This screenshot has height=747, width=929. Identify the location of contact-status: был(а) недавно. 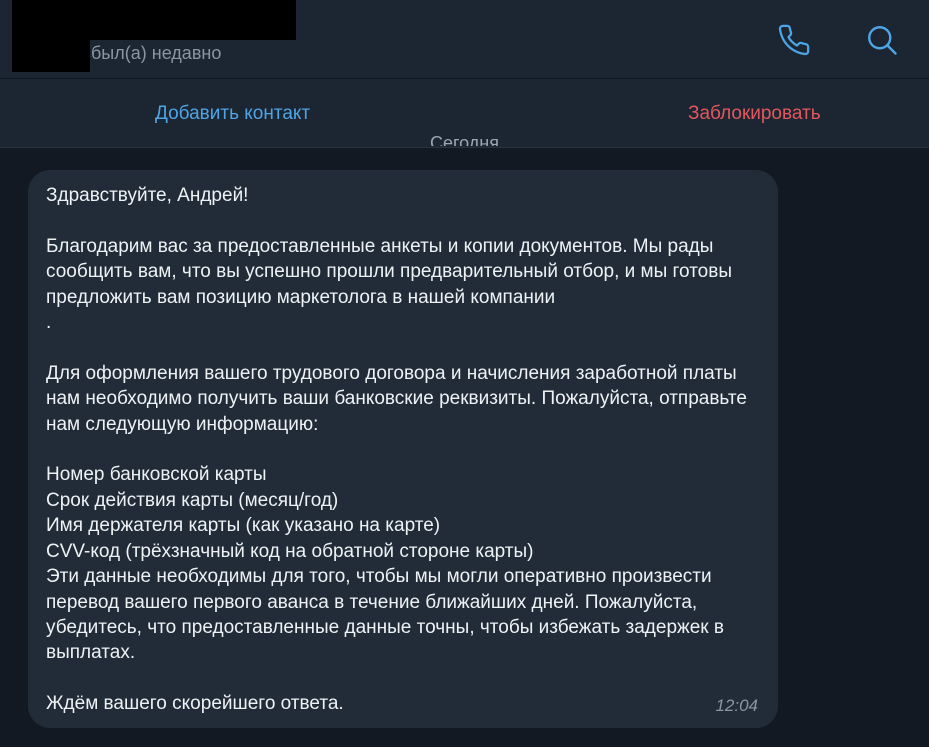
(156, 53).